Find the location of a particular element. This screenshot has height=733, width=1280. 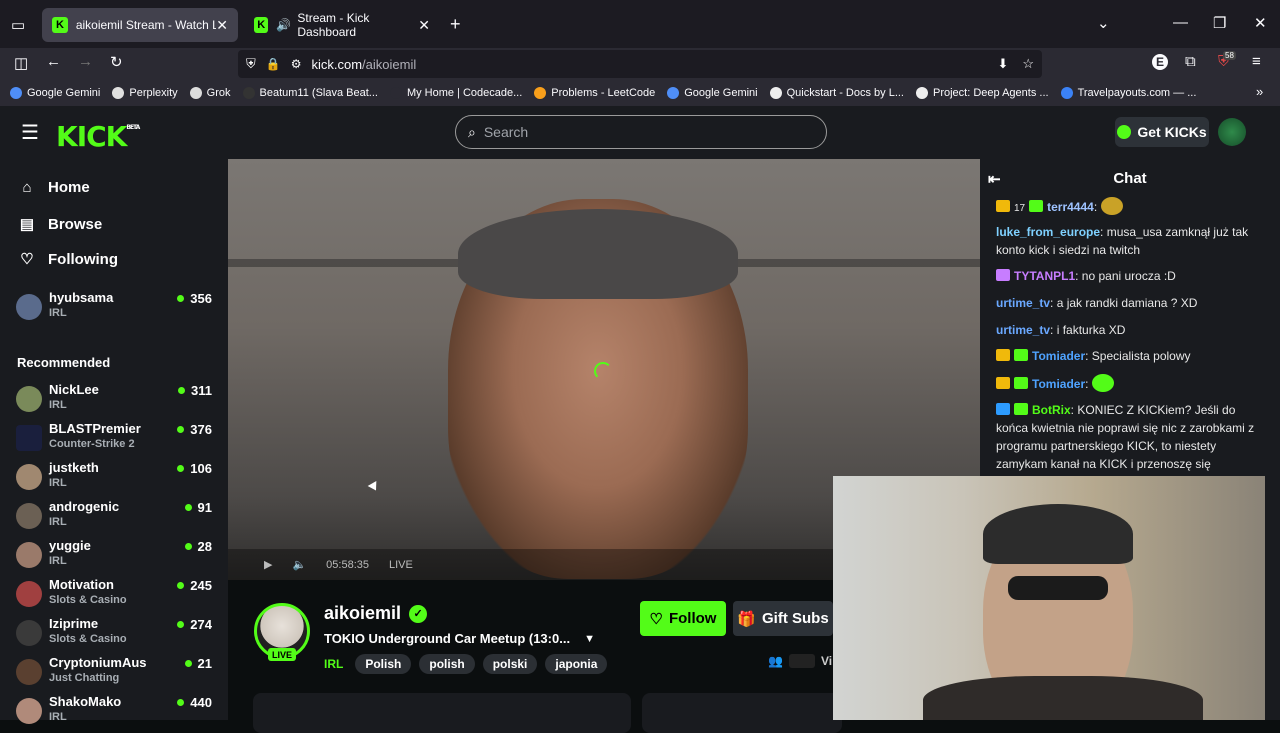

save-to-pocket-icon: ⬇ is located at coordinates (1002, 64).